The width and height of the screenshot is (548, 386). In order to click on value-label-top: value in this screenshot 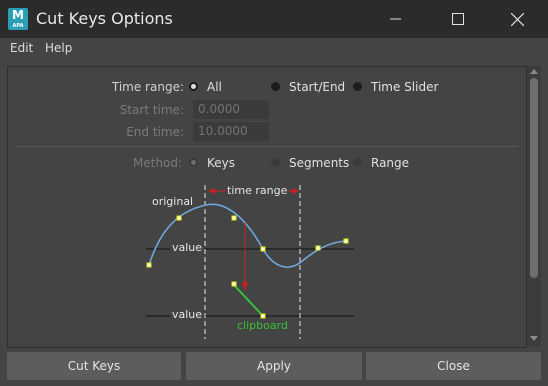, I will do `click(187, 247)`.